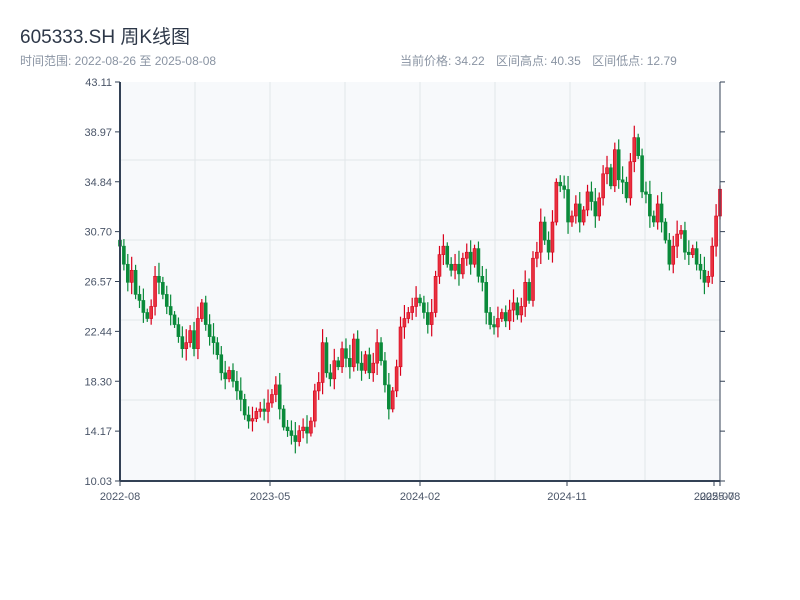  I want to click on x-tick-label: 2022-08, so click(120, 497).